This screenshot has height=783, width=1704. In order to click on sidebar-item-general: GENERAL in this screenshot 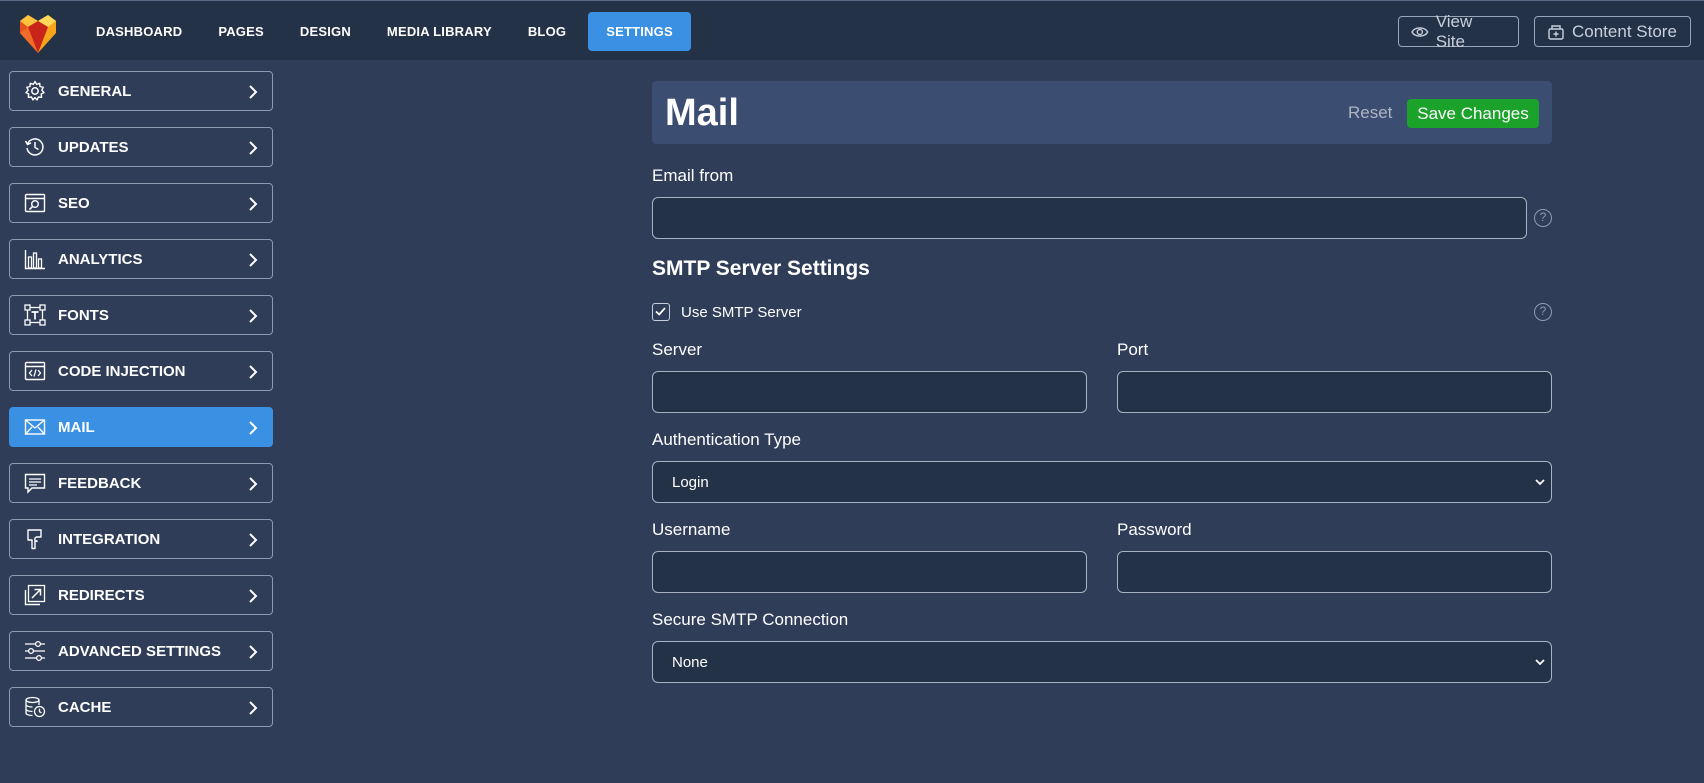, I will do `click(141, 91)`.